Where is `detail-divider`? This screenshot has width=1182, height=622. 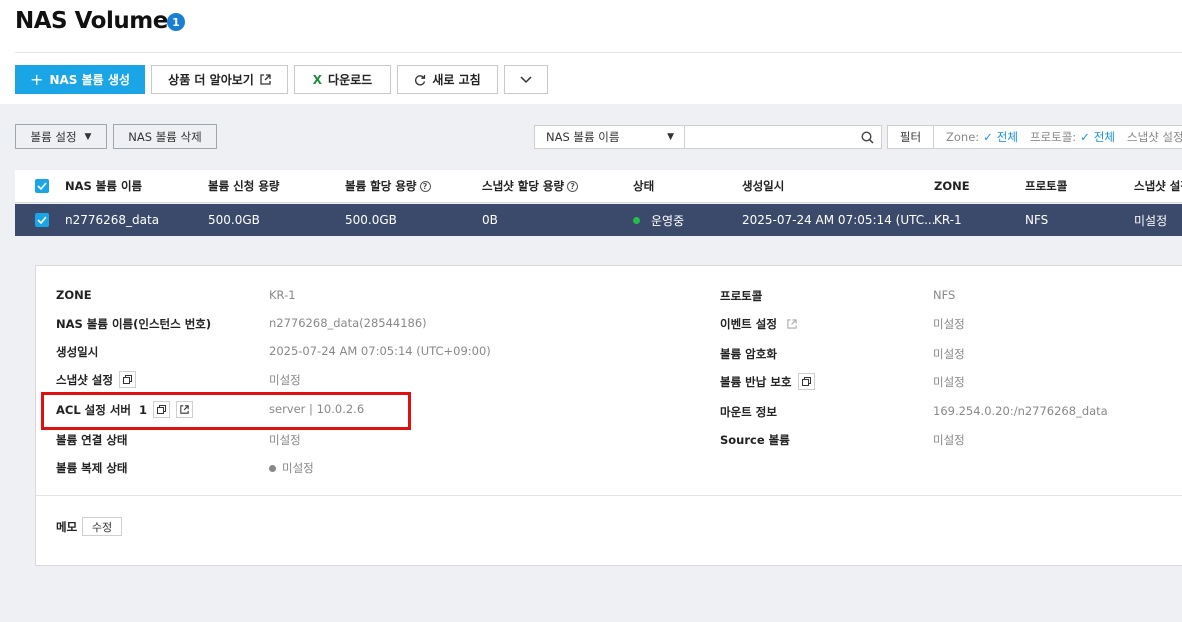
detail-divider is located at coordinates (609, 495).